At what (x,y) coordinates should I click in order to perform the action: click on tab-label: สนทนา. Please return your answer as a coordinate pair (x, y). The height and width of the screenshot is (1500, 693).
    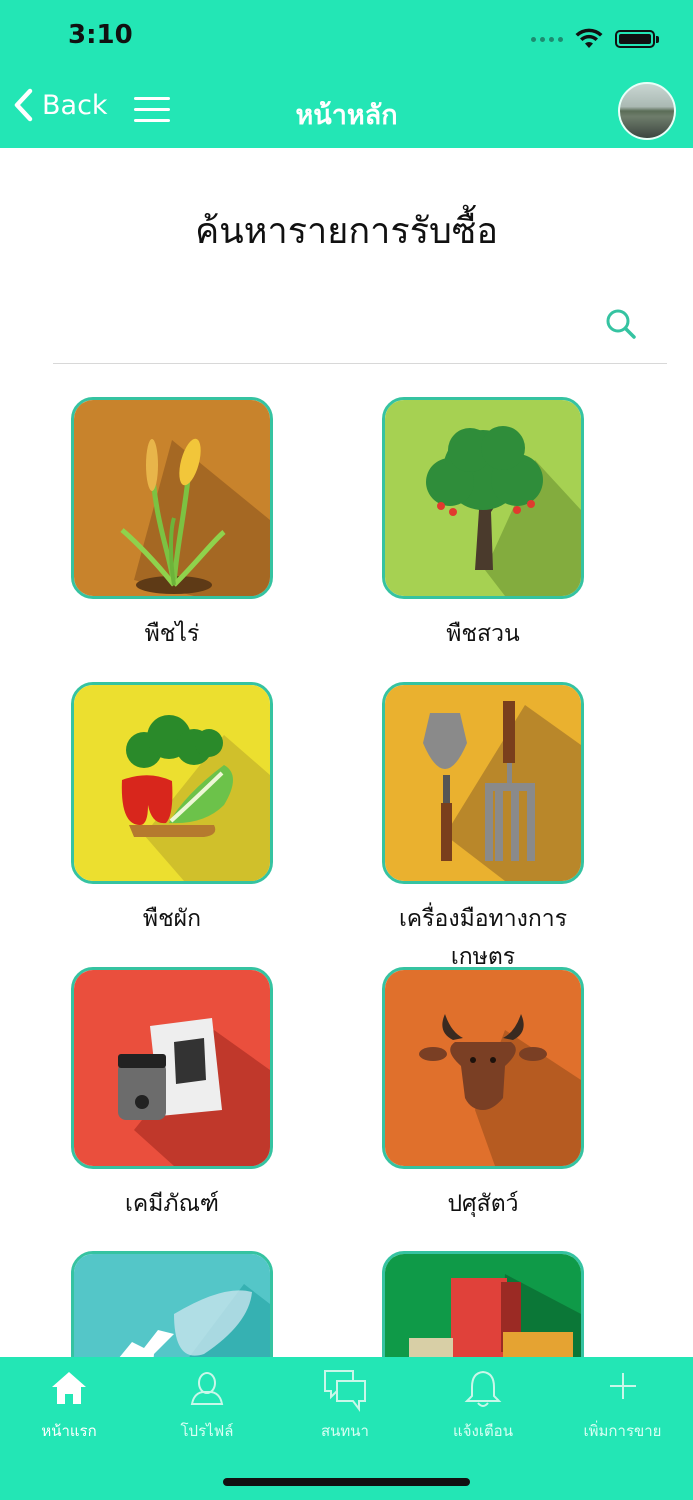
    Looking at the image, I should click on (345, 1431).